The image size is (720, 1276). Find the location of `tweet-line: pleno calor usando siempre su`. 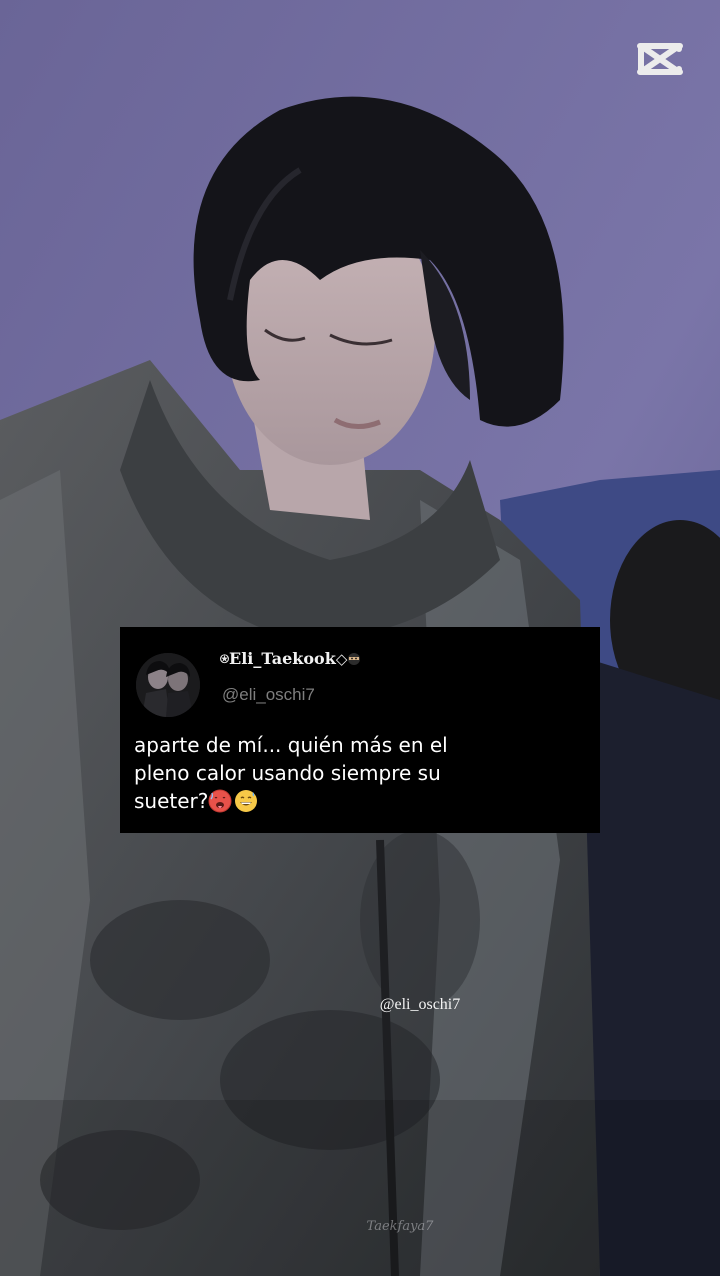

tweet-line: pleno calor usando siempre su is located at coordinates (287, 773).